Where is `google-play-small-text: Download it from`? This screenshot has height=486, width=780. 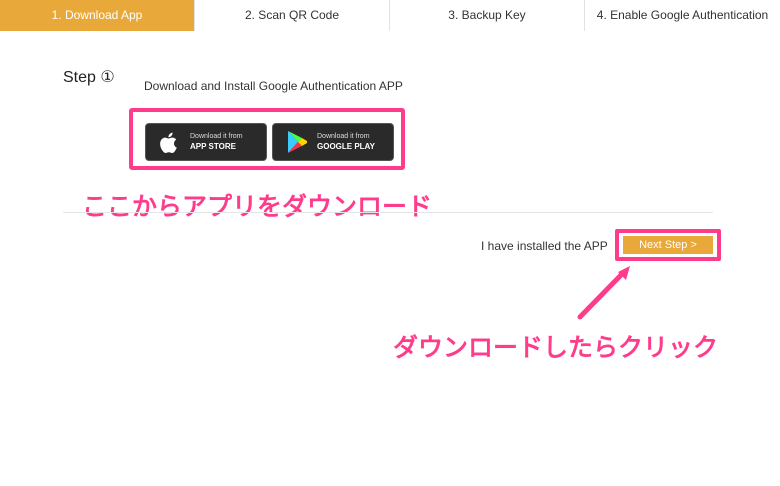 google-play-small-text: Download it from is located at coordinates (343, 136).